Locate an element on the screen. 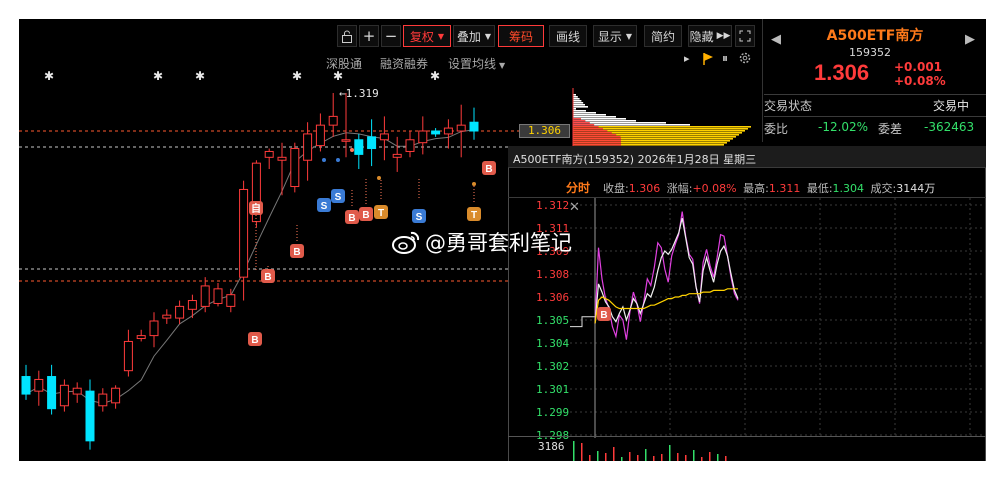  gear-icon is located at coordinates (745, 59).